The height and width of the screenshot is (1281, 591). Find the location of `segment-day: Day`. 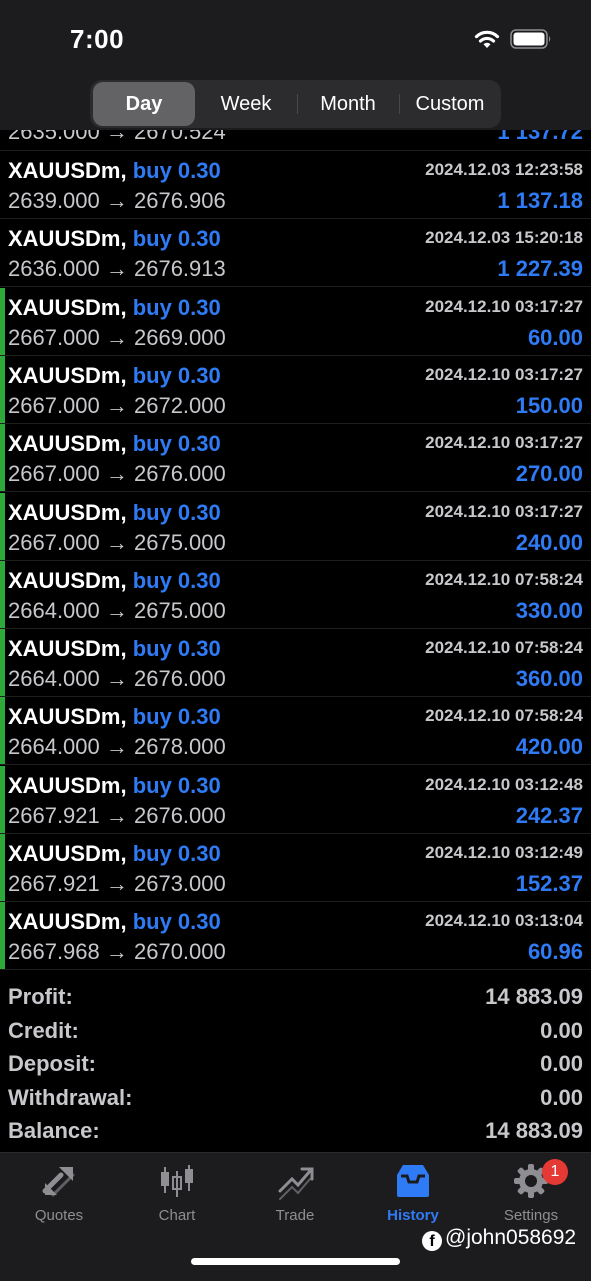

segment-day: Day is located at coordinates (144, 104).